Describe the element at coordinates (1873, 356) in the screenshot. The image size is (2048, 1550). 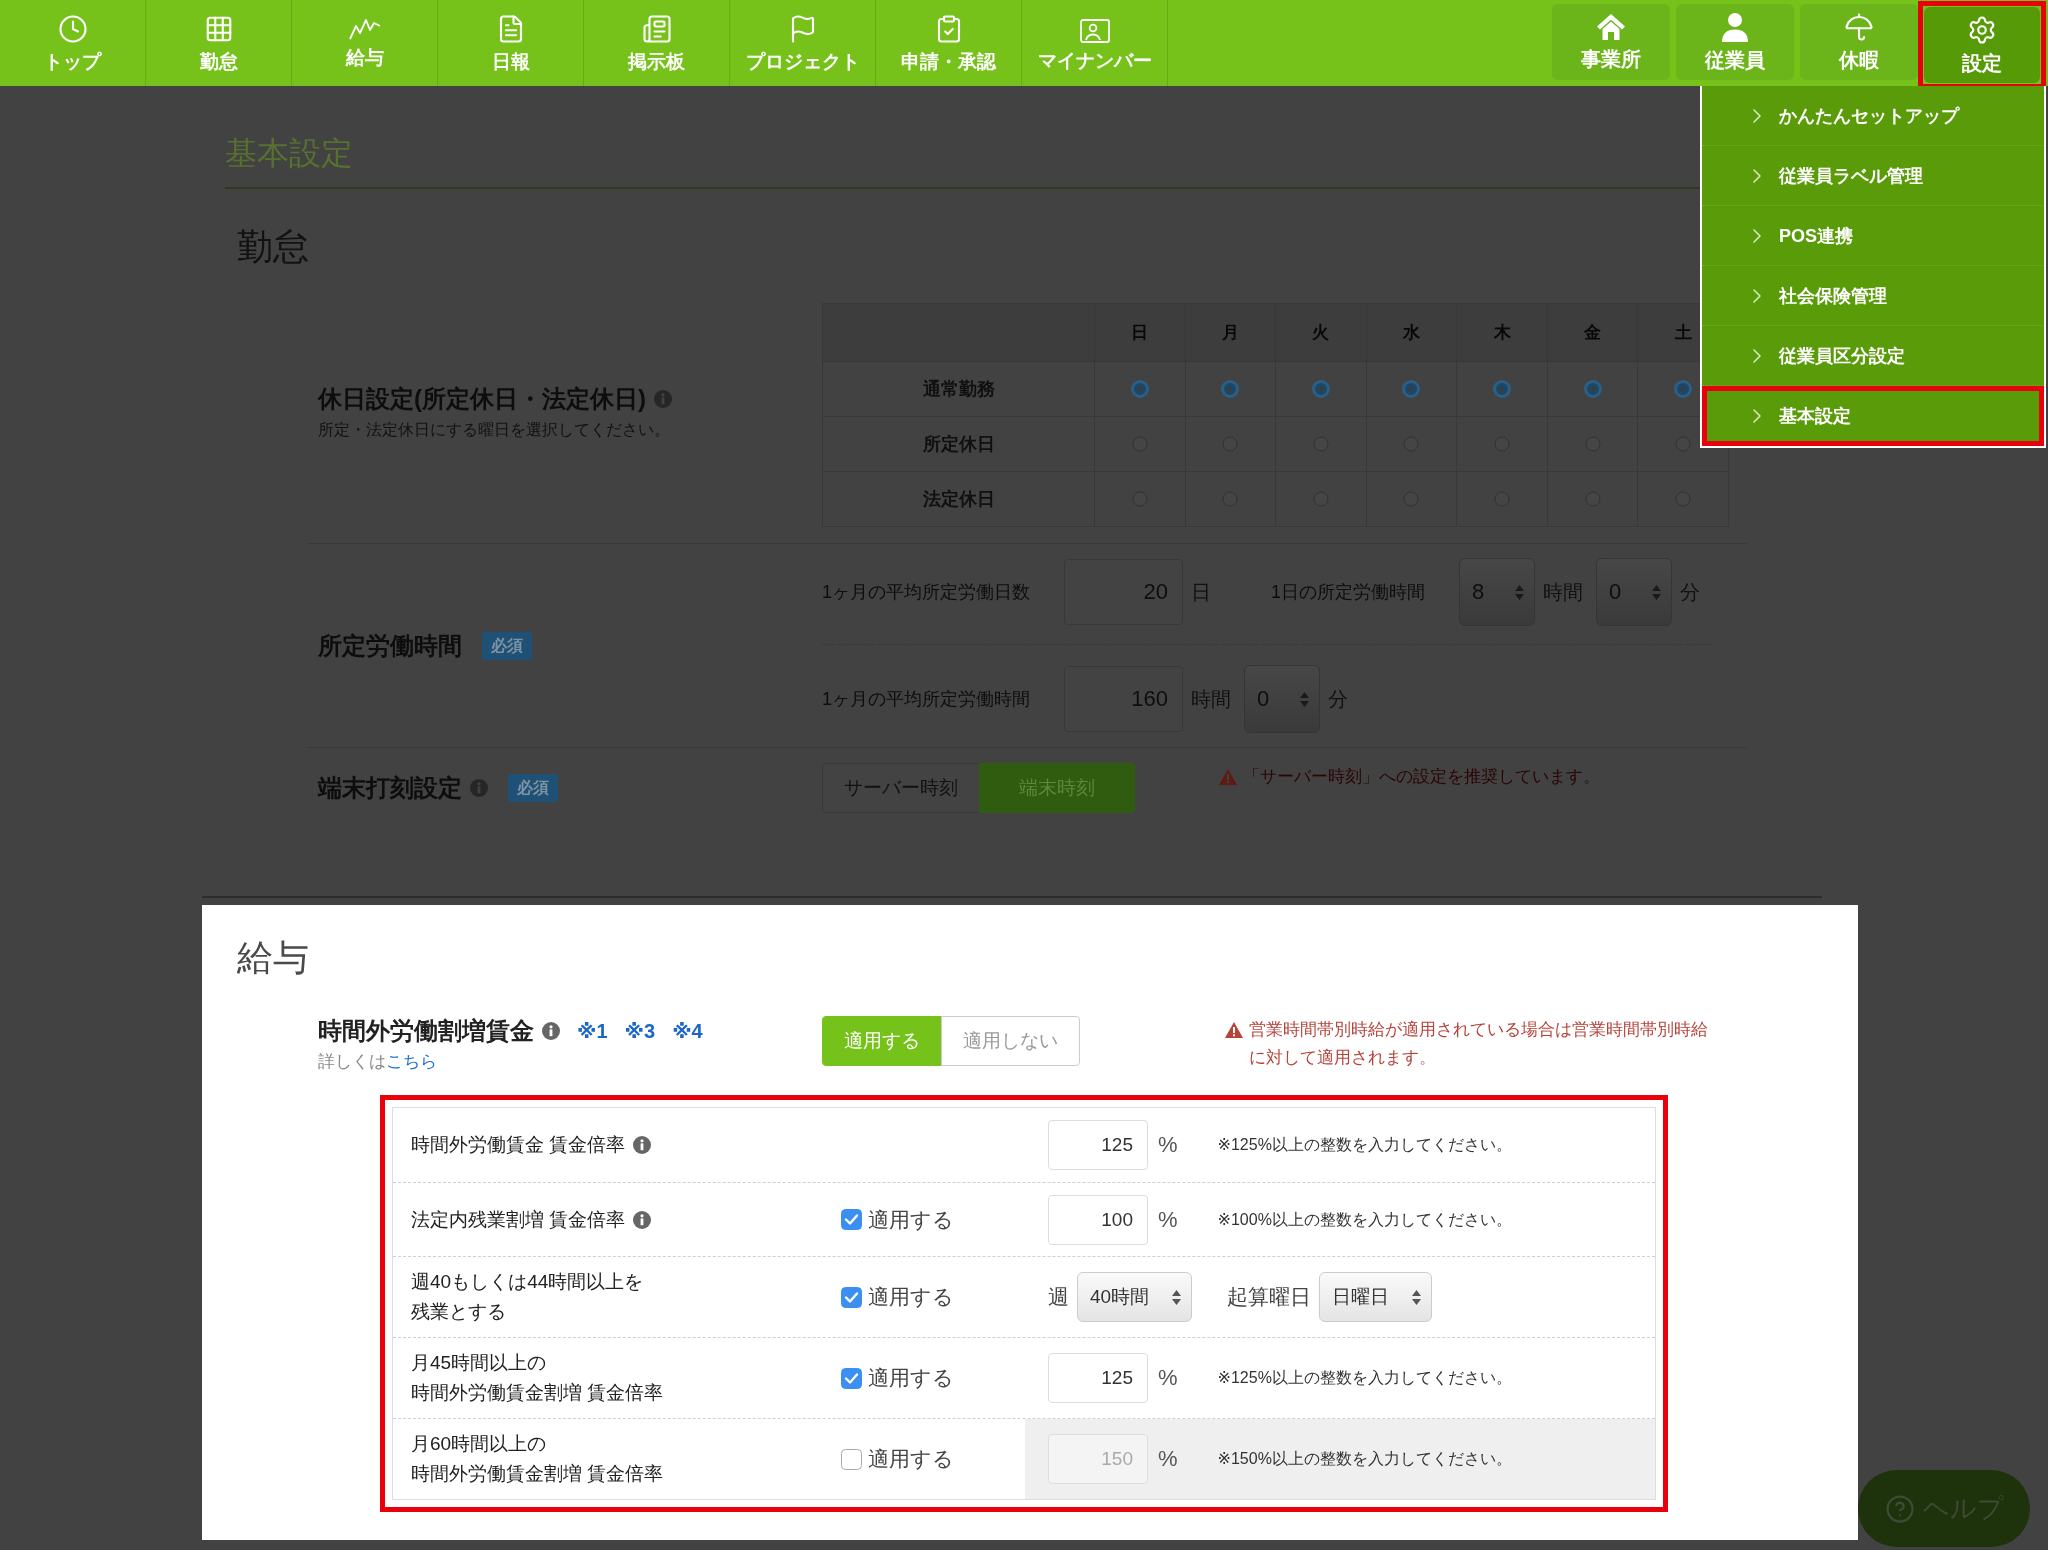
I see `menu-item: 従業員区分設定` at that location.